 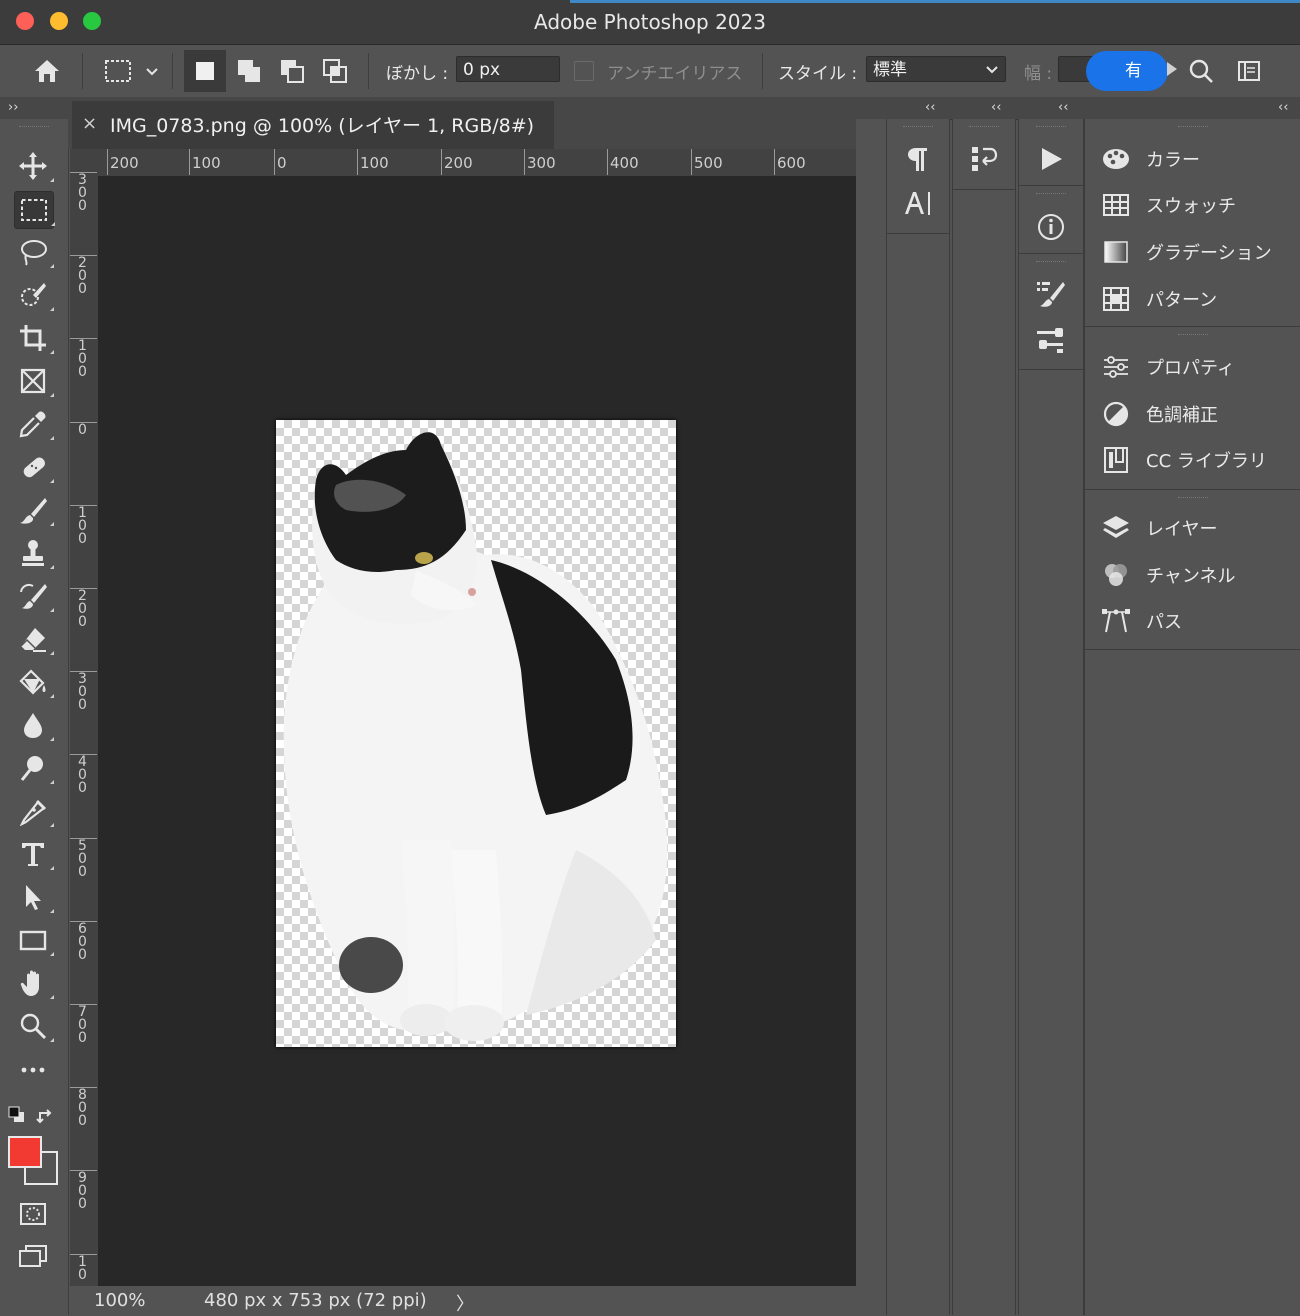 I want to click on new-selection-button, so click(x=205, y=71).